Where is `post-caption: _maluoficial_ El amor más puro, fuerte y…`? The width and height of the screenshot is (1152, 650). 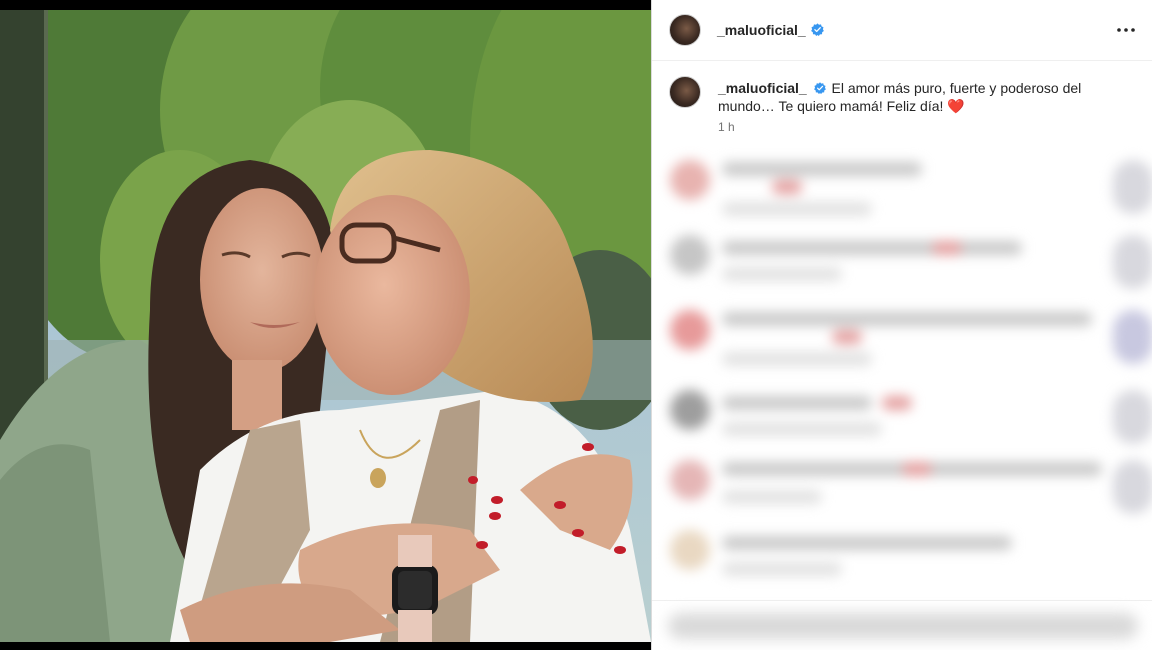 post-caption: _maluoficial_ El amor más puro, fuerte y… is located at coordinates (923, 97).